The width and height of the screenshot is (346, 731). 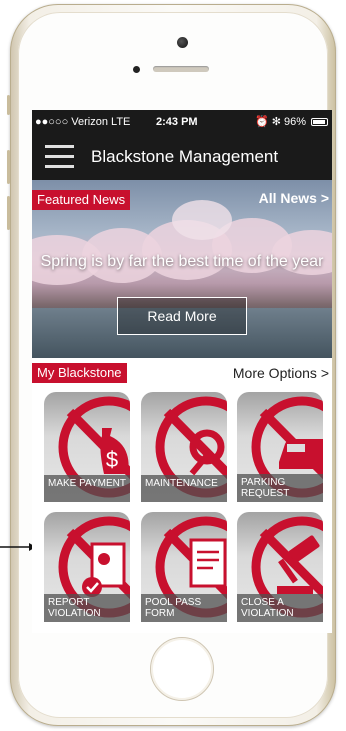 What do you see at coordinates (280, 447) in the screenshot?
I see `tile-parking-request: PARKING REQUEST` at bounding box center [280, 447].